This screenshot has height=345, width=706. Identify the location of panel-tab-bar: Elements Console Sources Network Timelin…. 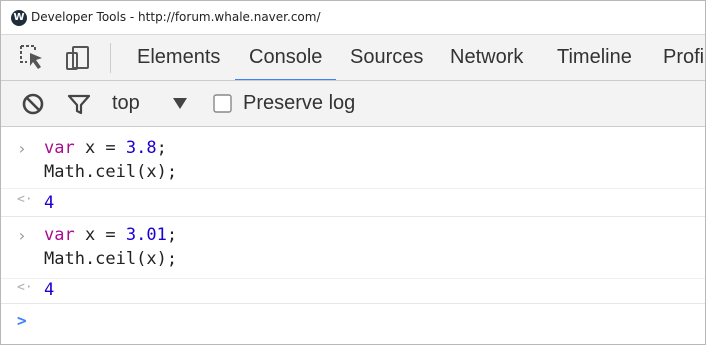
(353, 57).